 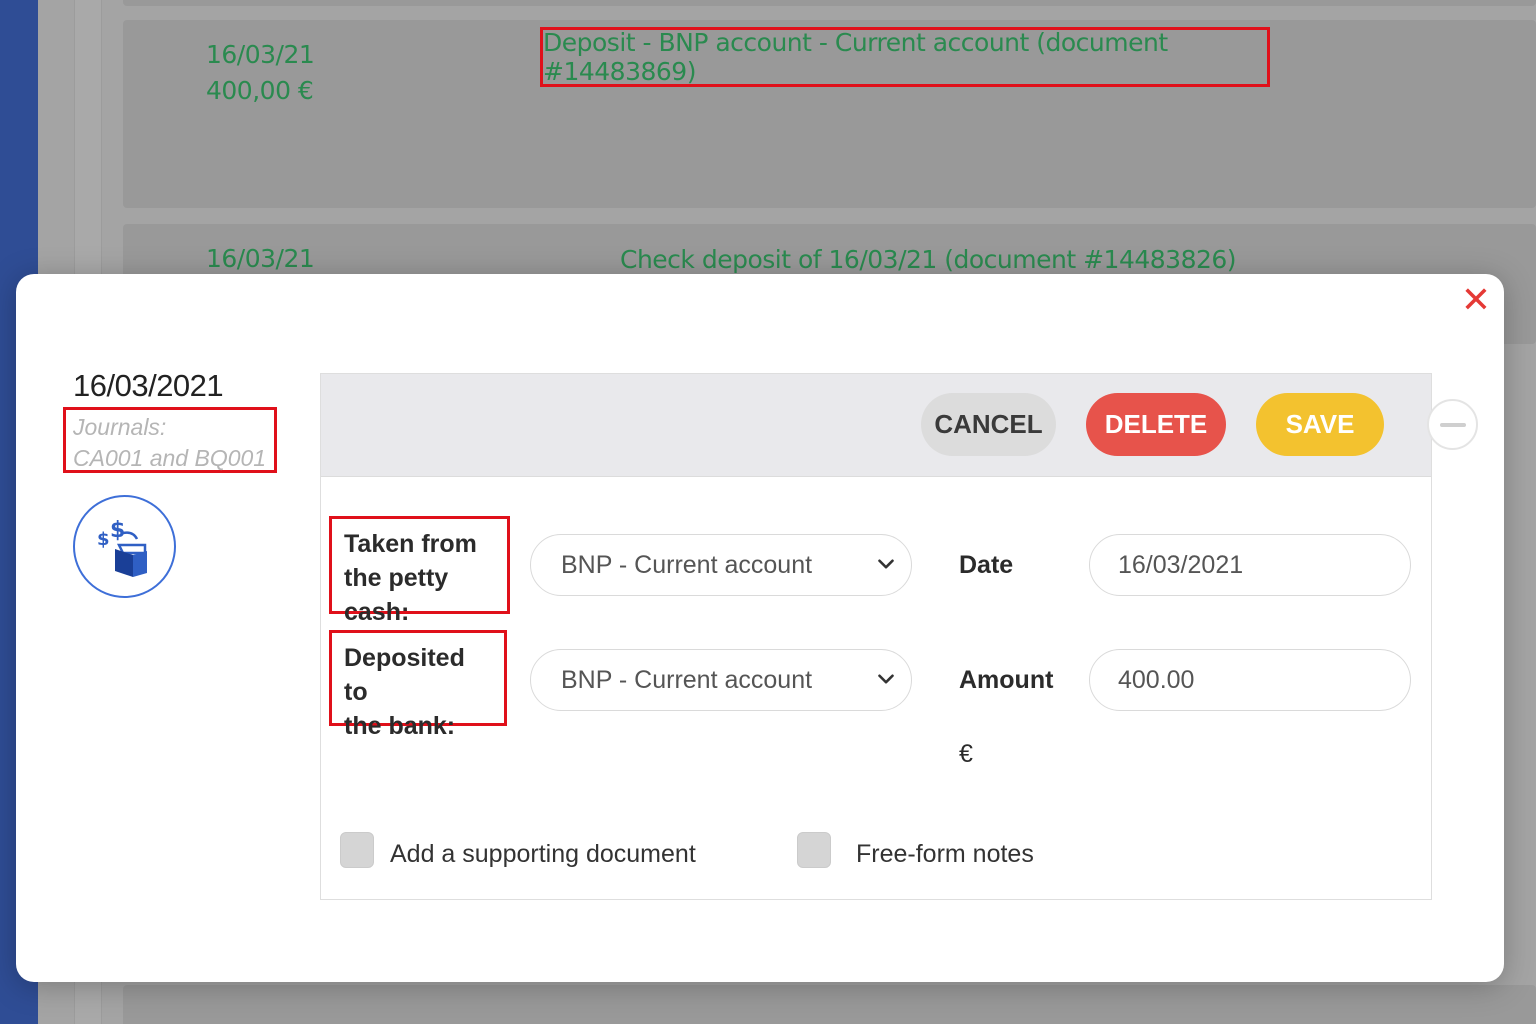 I want to click on entry-amount: 400,00 €, so click(x=260, y=90).